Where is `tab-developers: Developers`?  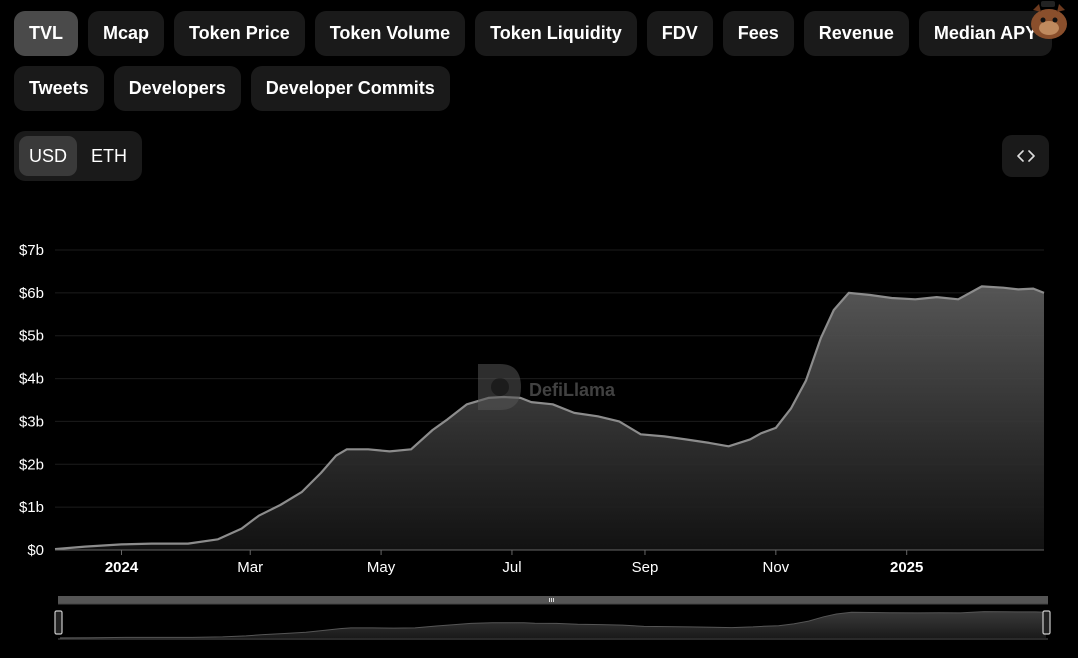 tab-developers: Developers is located at coordinates (177, 88).